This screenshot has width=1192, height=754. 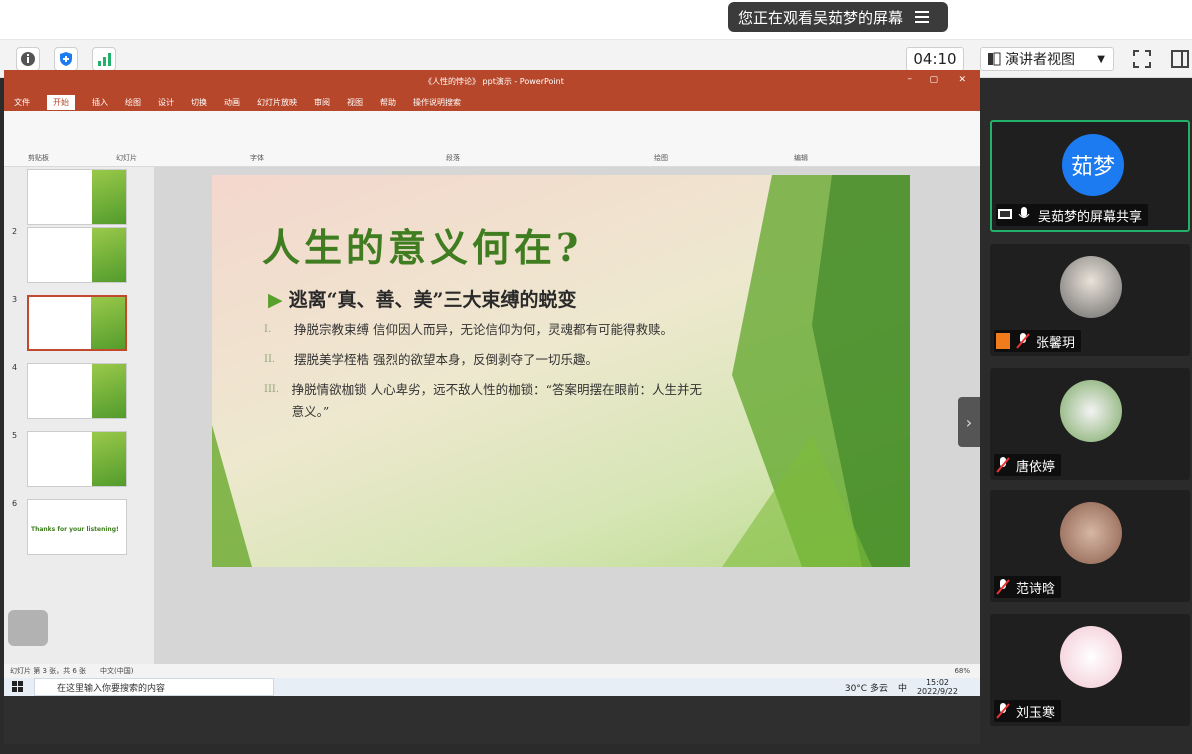 I want to click on menu-icon, so click(x=922, y=17).